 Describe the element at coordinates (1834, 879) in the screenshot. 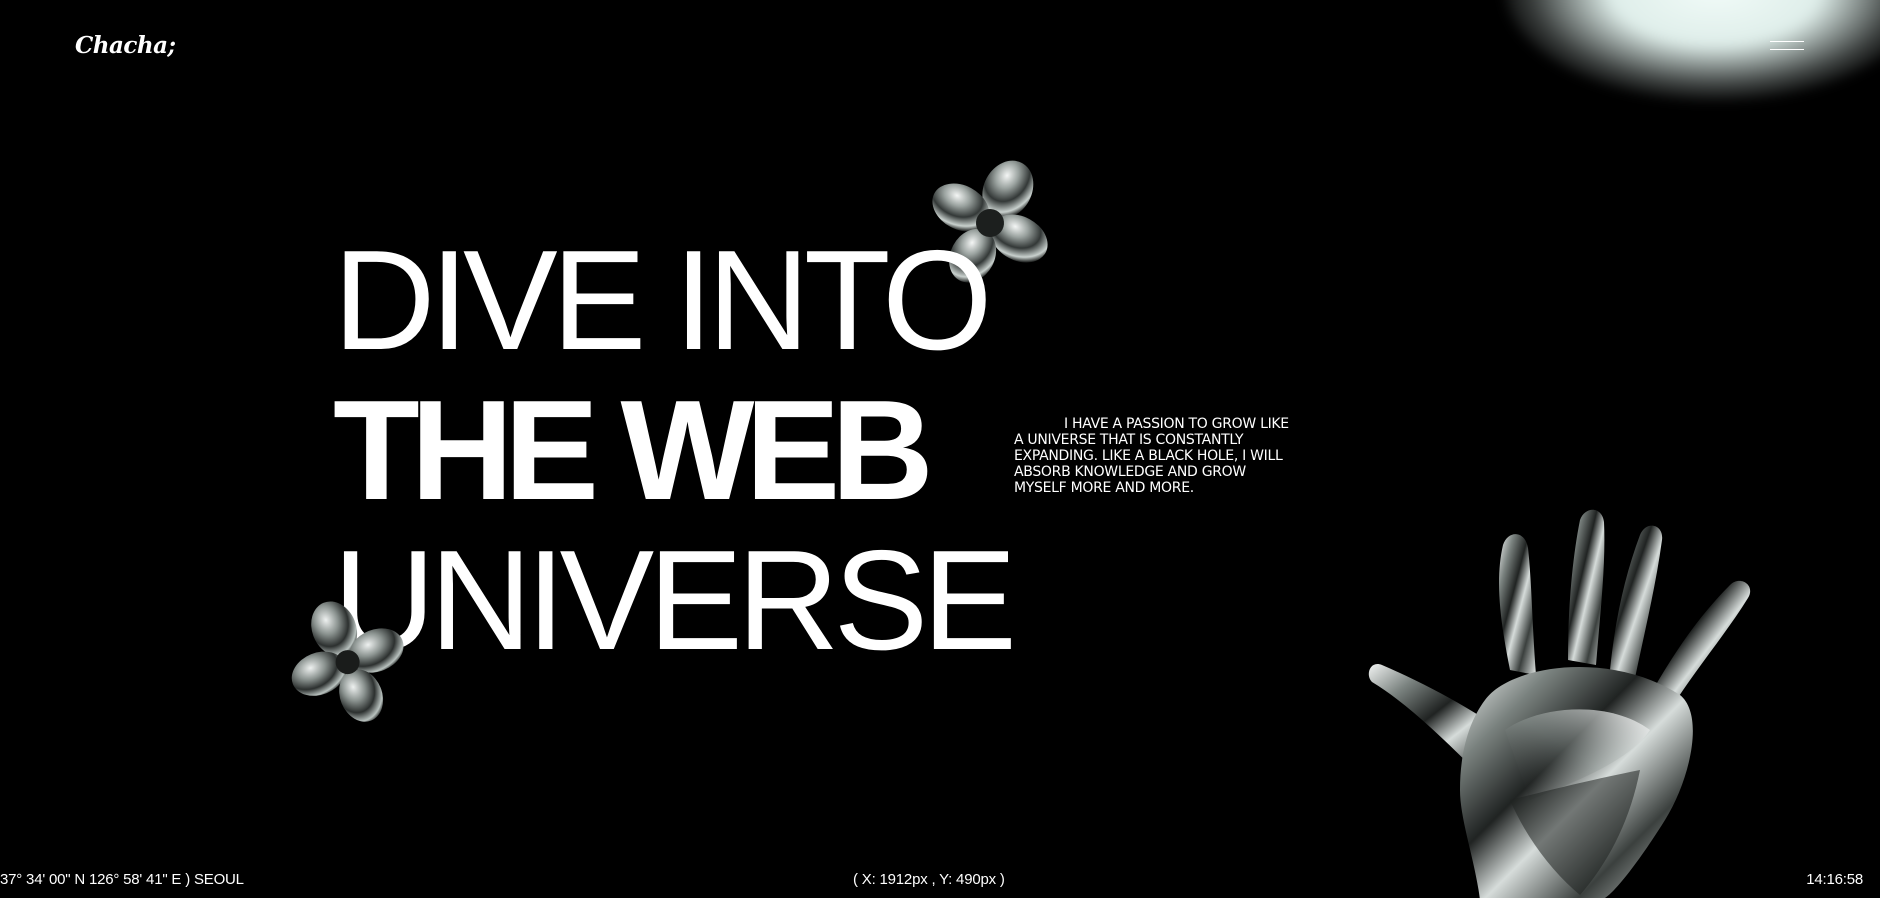

I see `clock-time: 14:16:58` at that location.